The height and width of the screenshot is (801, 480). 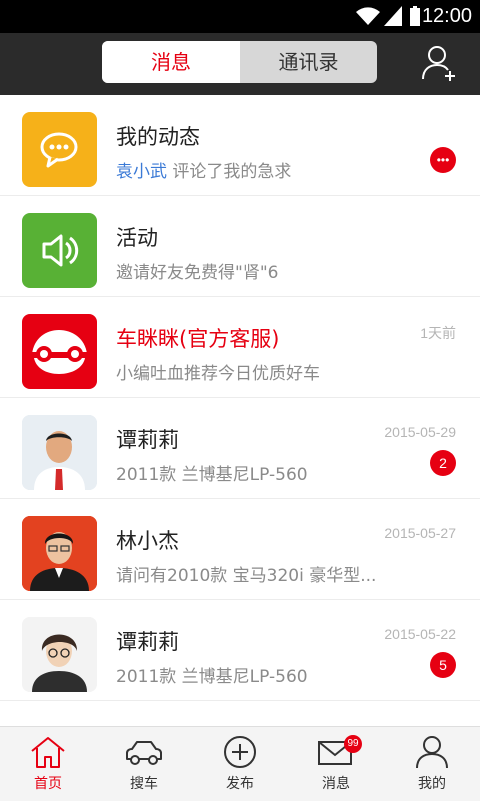 I want to click on car-icon, so click(x=144, y=753).